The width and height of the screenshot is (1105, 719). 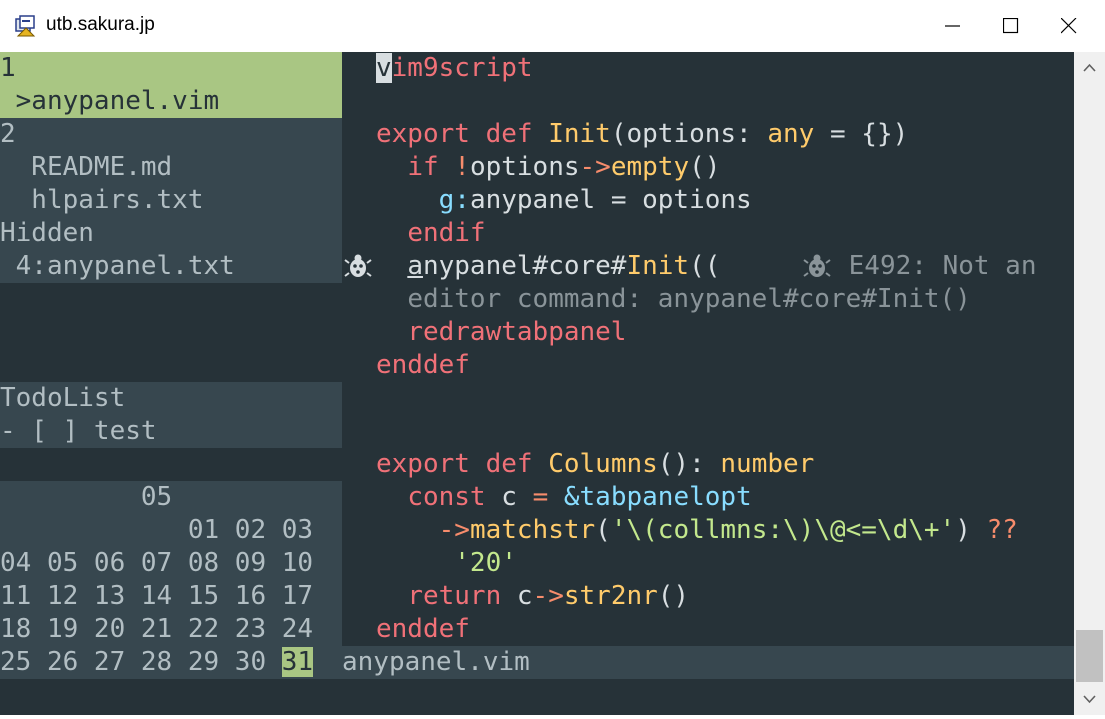 What do you see at coordinates (100, 24) in the screenshot?
I see `window-title: utb.sakura.jp` at bounding box center [100, 24].